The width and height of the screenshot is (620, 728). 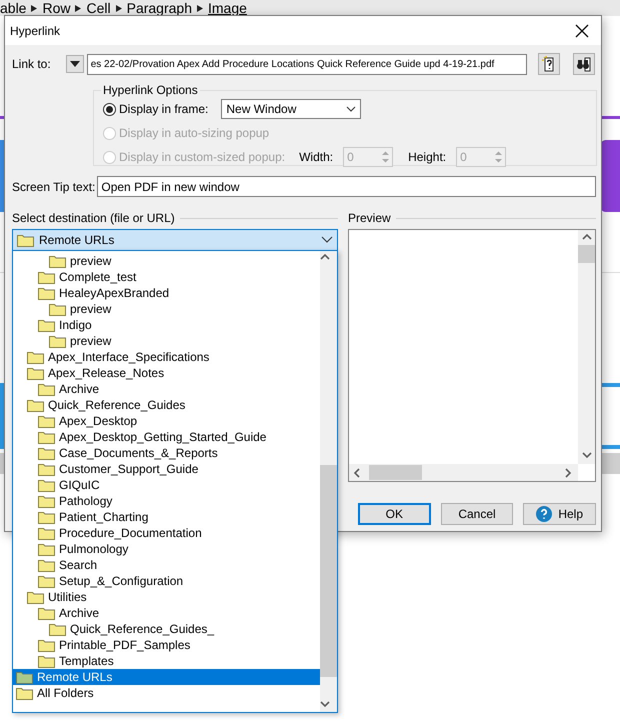 What do you see at coordinates (582, 31) in the screenshot?
I see `close-icon` at bounding box center [582, 31].